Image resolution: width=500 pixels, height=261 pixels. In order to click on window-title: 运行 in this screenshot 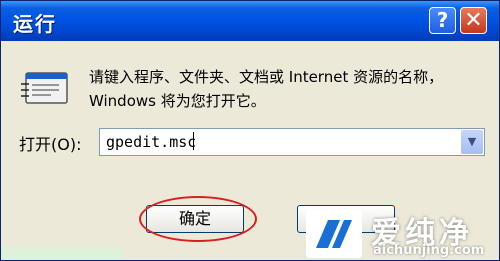, I will do `click(35, 24)`.